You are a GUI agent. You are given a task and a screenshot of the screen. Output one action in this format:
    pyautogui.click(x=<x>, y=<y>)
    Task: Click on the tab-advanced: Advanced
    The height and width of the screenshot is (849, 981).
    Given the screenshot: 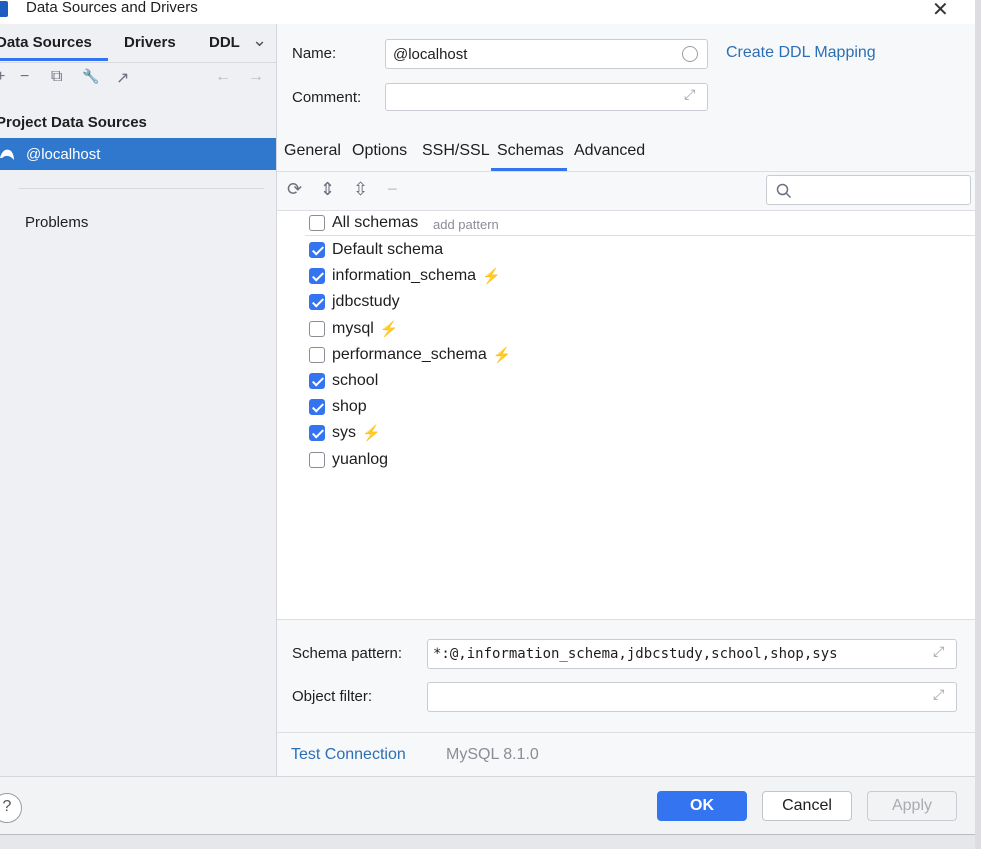 What is the action you would take?
    pyautogui.click(x=609, y=151)
    